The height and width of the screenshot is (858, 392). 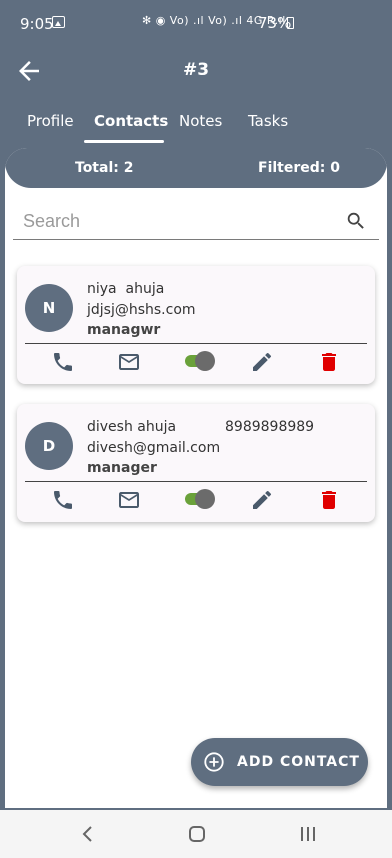 What do you see at coordinates (290, 23) in the screenshot?
I see `battery-icon` at bounding box center [290, 23].